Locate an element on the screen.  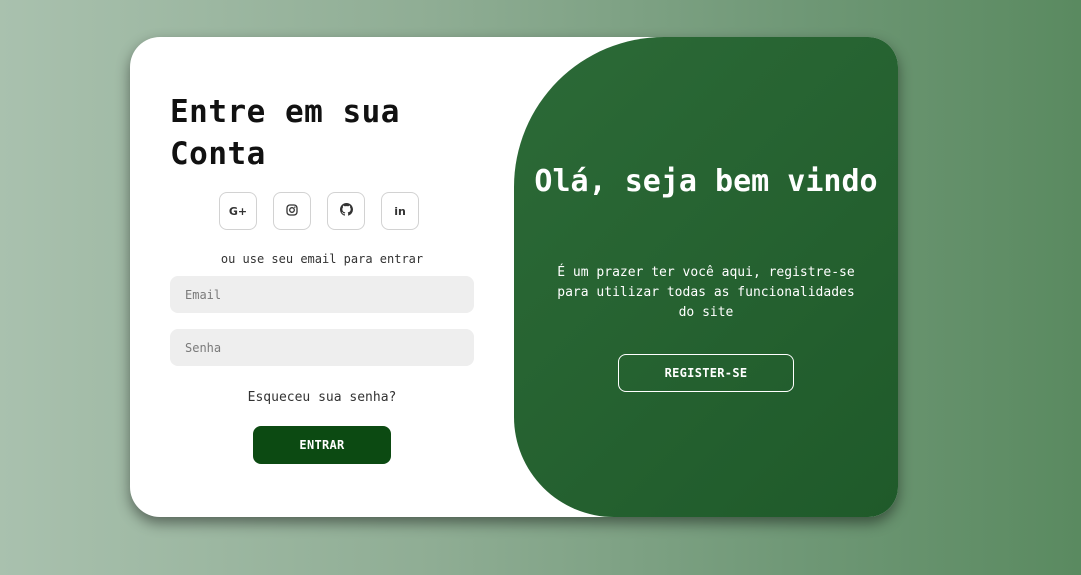
linkedin-icon: in is located at coordinates (400, 211).